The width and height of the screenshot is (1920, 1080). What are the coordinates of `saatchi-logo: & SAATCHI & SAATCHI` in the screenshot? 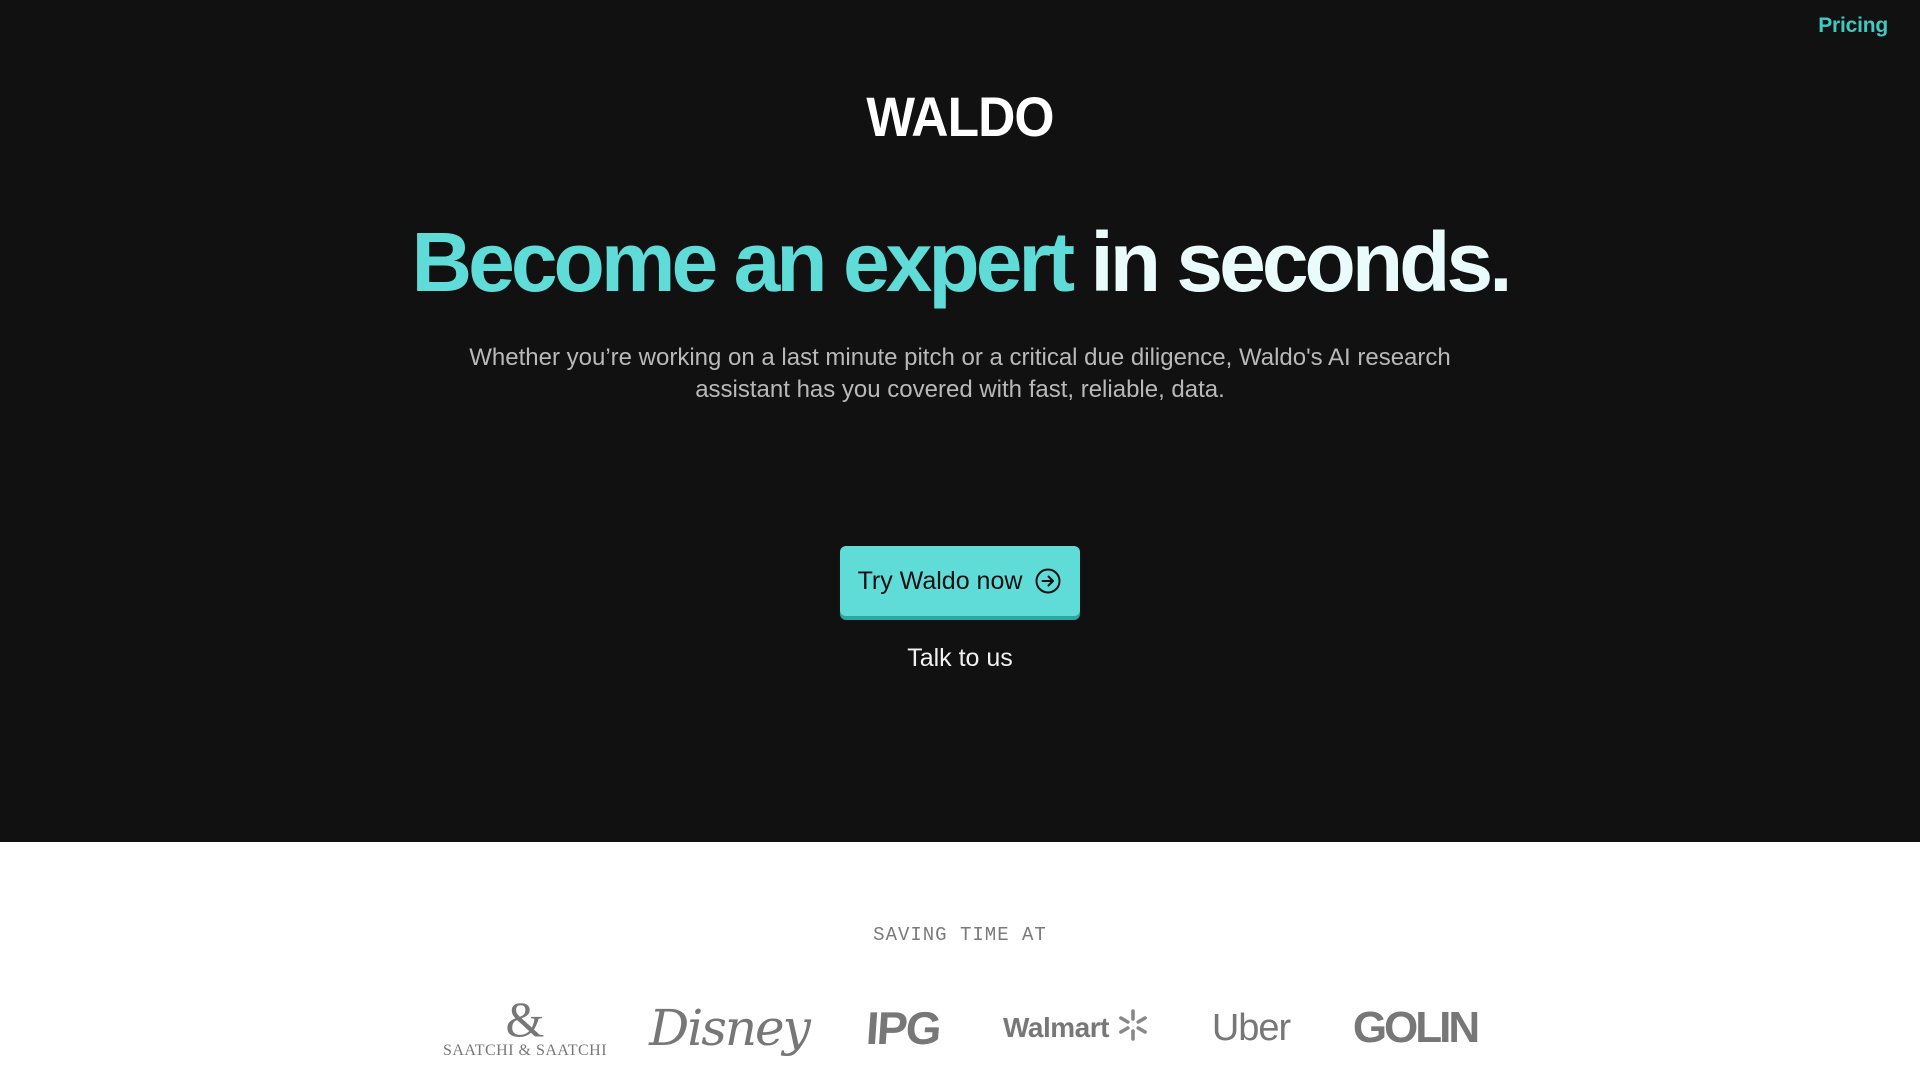 It's located at (525, 1025).